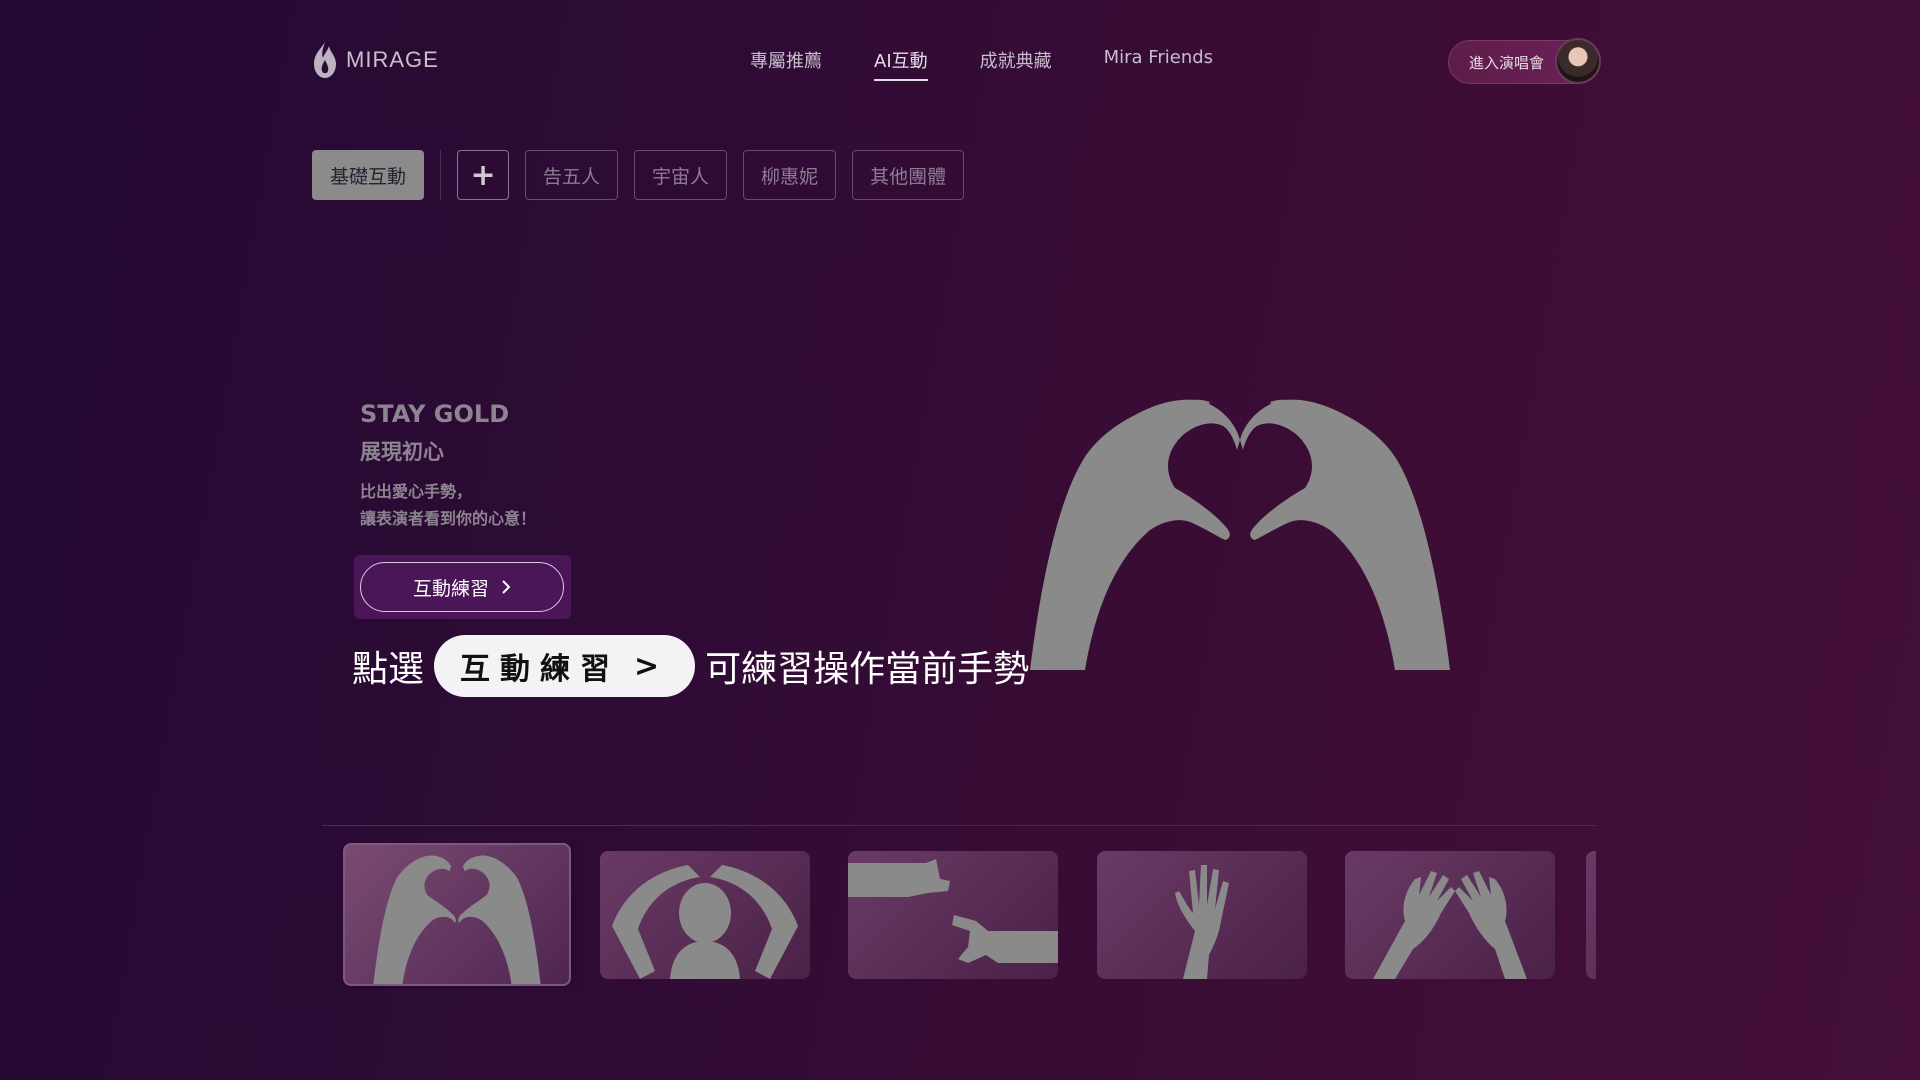 The image size is (1920, 1080). Describe the element at coordinates (953, 911) in the screenshot. I see `finger-frame-icon` at that location.